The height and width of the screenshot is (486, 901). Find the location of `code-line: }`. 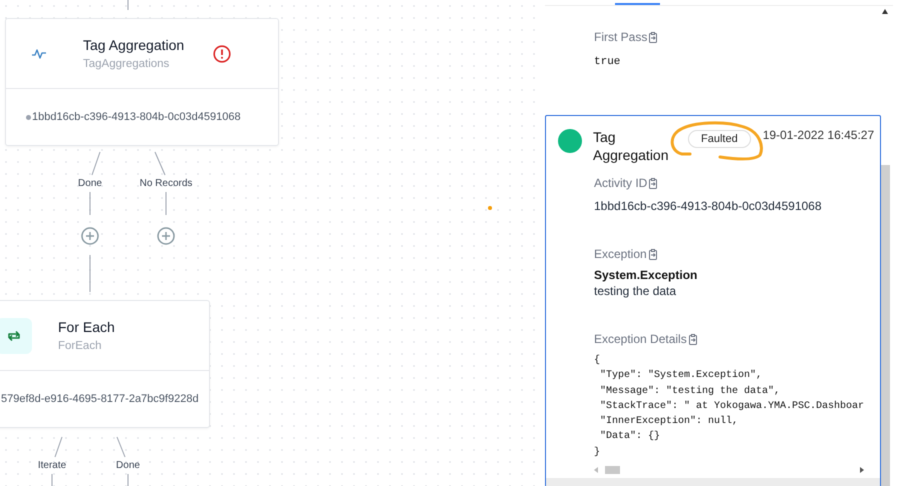

code-line: } is located at coordinates (598, 453).